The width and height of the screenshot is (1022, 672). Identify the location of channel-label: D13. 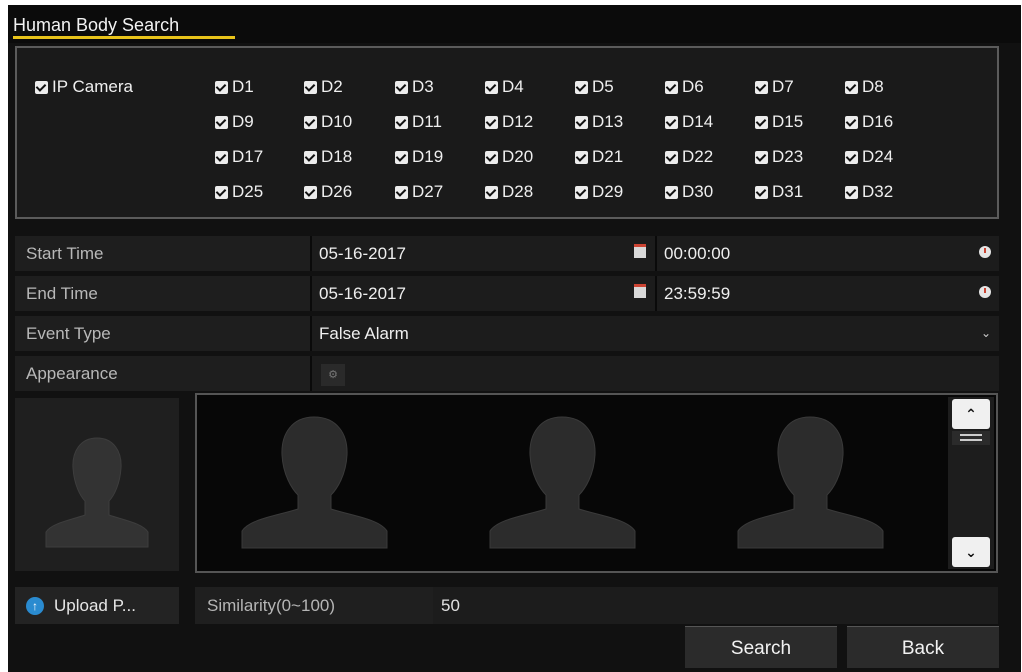
(608, 121).